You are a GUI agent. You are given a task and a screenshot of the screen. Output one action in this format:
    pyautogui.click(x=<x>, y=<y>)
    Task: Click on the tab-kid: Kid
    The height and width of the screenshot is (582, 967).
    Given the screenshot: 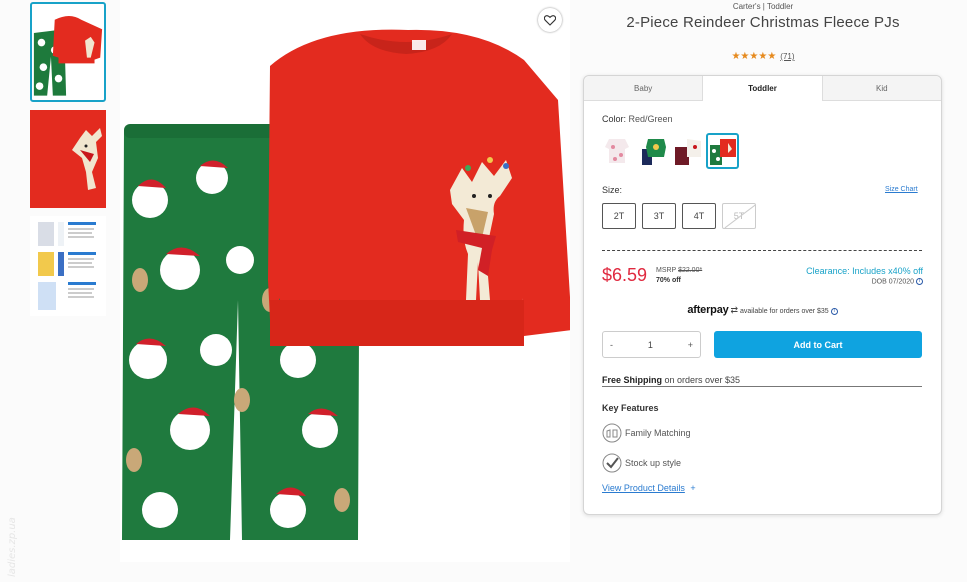 What is the action you would take?
    pyautogui.click(x=881, y=88)
    